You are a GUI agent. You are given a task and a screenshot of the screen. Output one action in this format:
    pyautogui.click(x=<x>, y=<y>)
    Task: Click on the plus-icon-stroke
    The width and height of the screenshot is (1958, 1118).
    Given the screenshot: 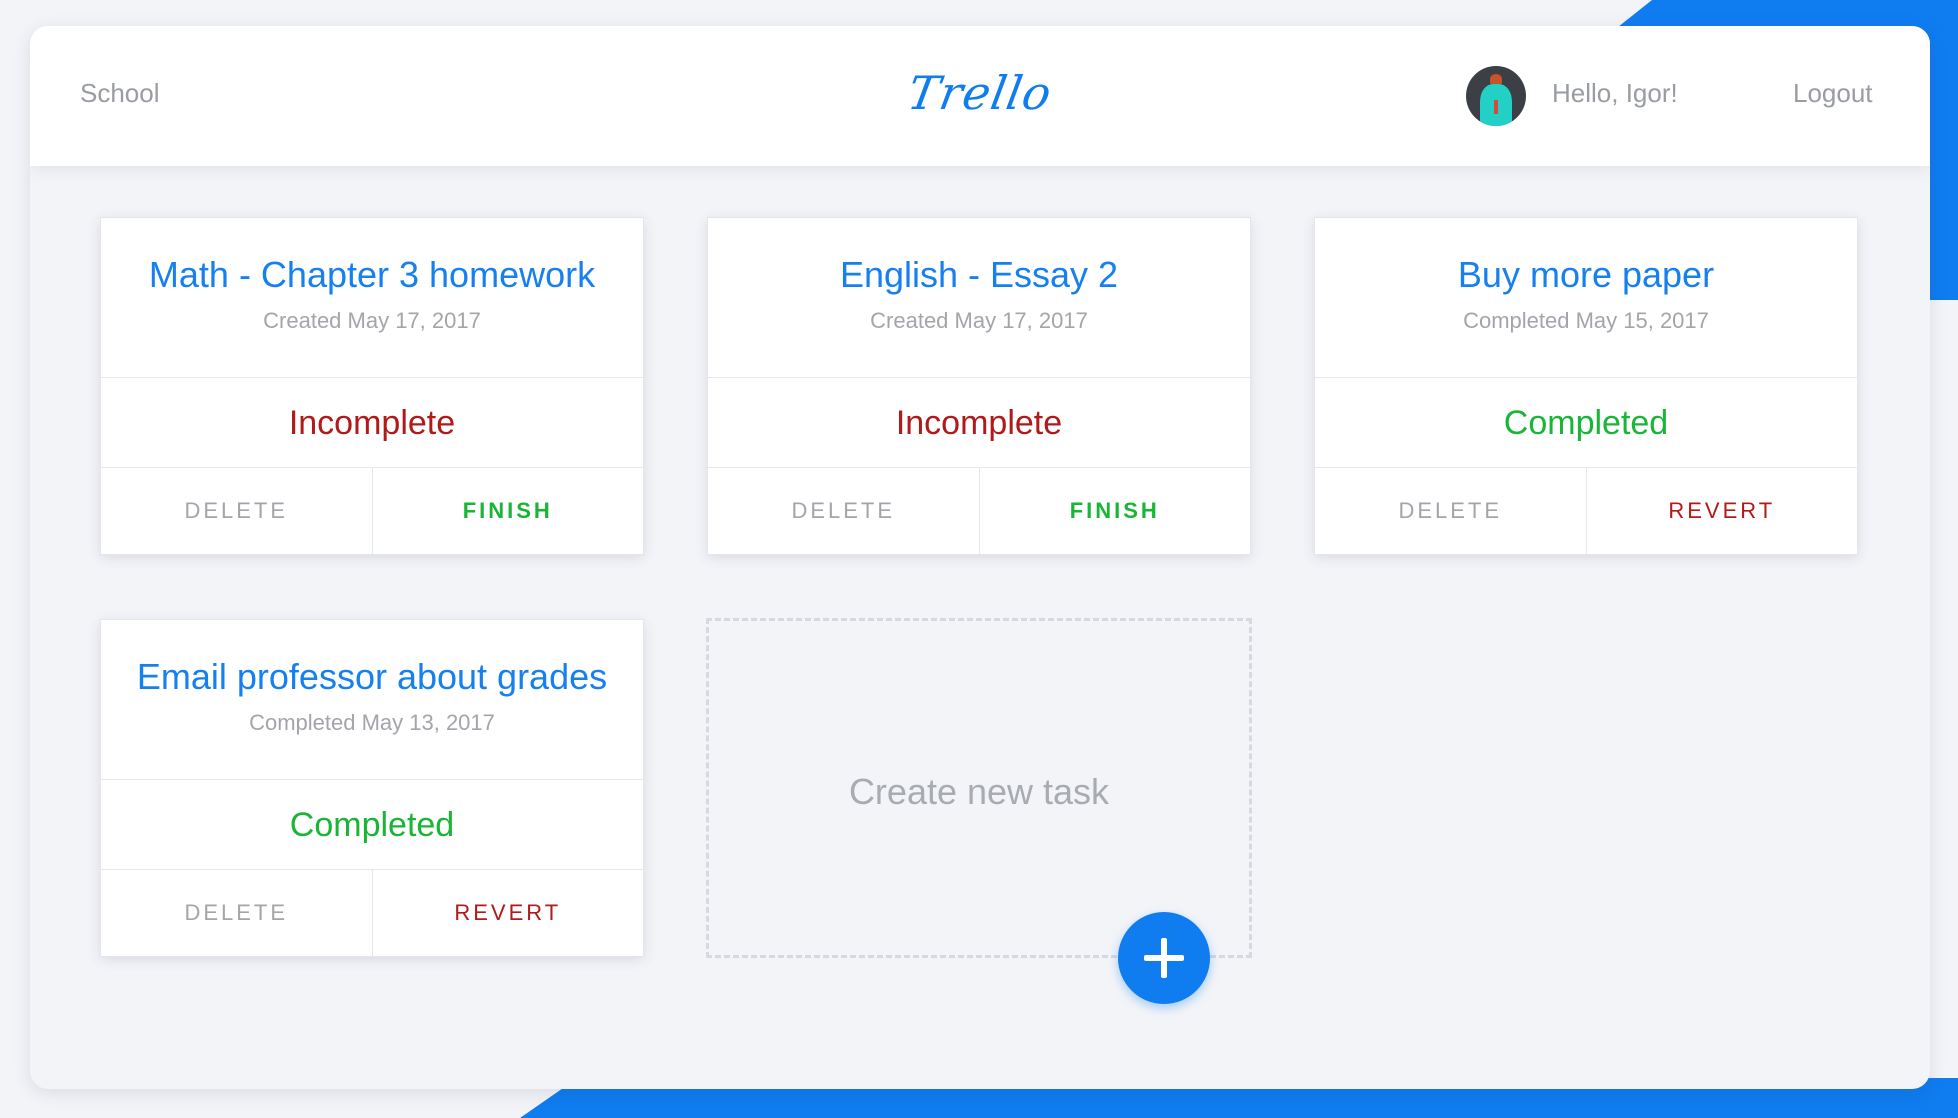 What is the action you would take?
    pyautogui.click(x=1164, y=958)
    